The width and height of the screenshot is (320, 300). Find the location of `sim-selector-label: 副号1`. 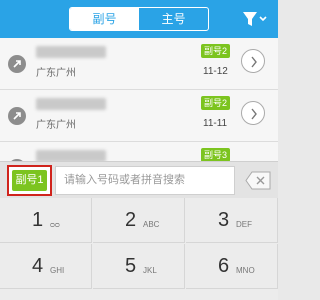

sim-selector-label: 副号1 is located at coordinates (29, 180).